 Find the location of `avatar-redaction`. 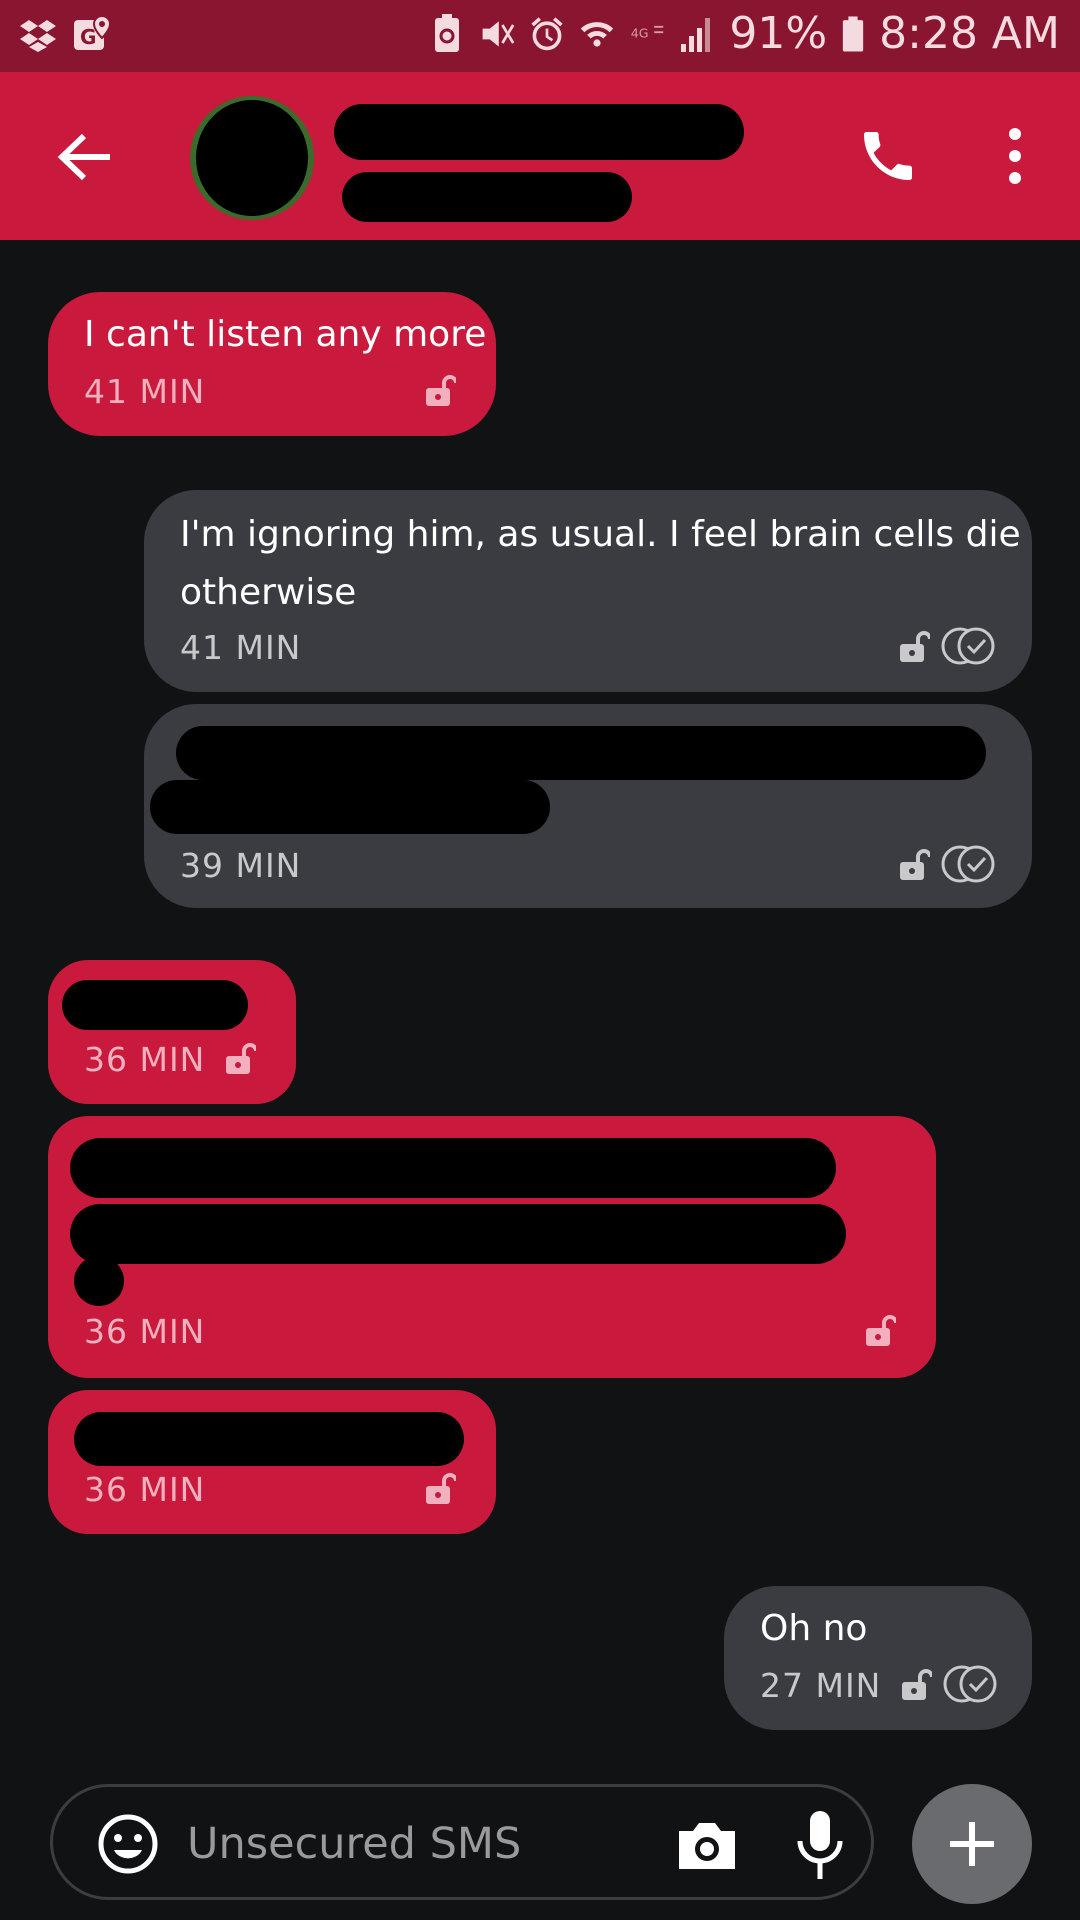

avatar-redaction is located at coordinates (252, 158).